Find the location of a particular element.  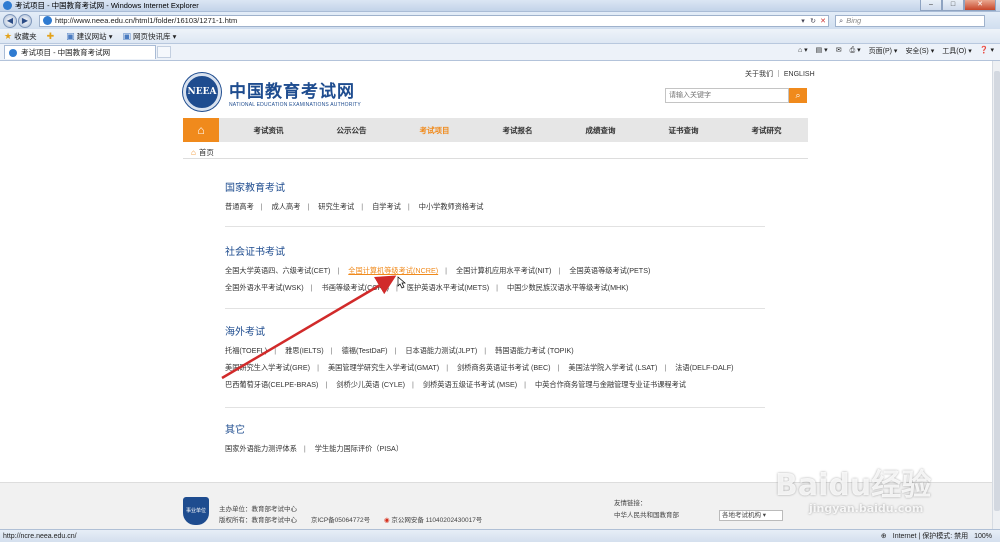

footer-icp: 京ICP备05064772号 is located at coordinates (340, 520).